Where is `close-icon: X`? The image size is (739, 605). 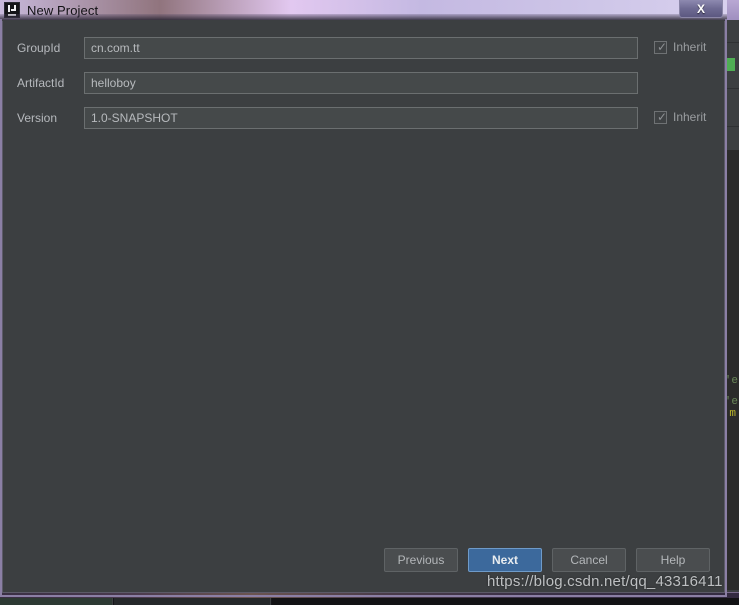
close-icon: X is located at coordinates (700, 8).